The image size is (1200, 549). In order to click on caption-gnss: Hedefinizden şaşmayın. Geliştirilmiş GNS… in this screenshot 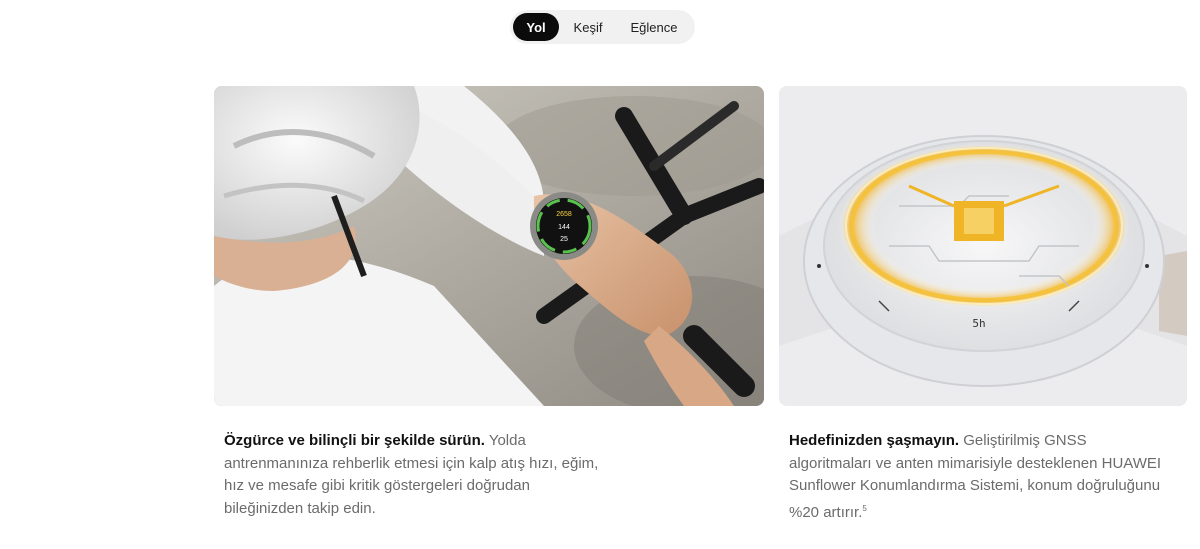, I will do `click(979, 477)`.